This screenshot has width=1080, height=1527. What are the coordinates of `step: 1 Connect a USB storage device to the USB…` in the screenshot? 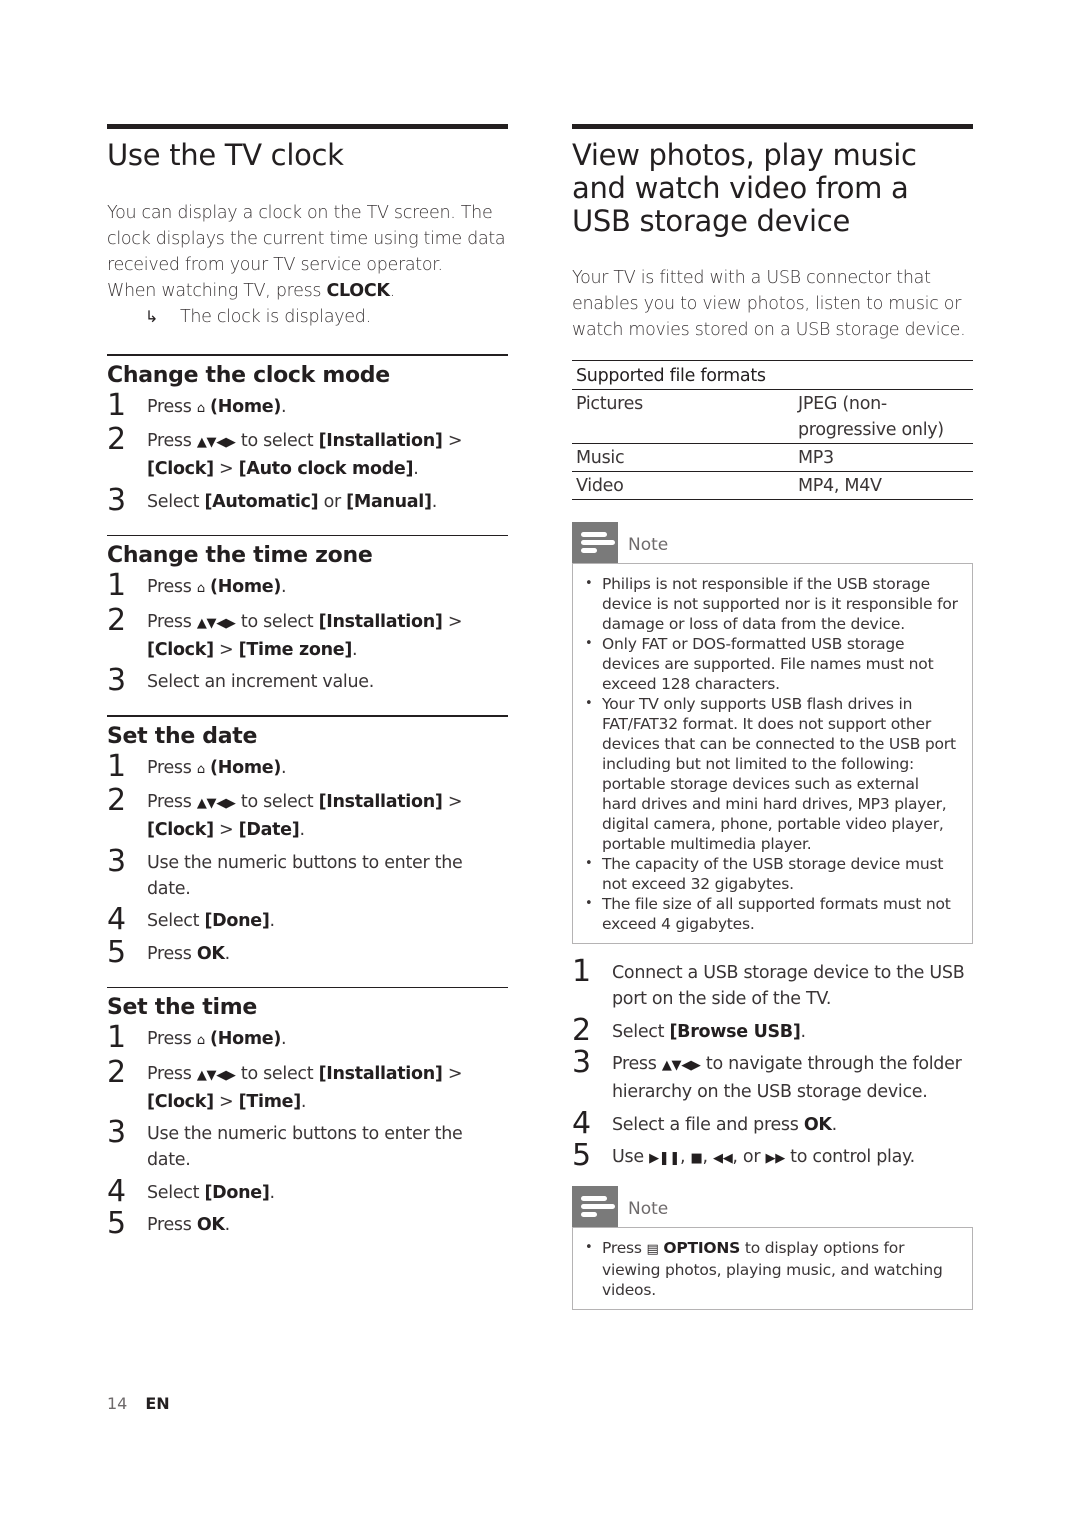 It's located at (772, 983).